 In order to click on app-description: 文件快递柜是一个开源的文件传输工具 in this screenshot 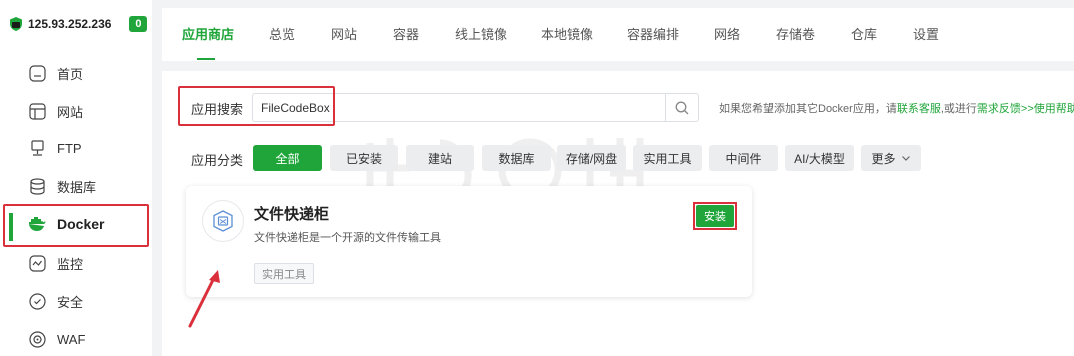, I will do `click(347, 238)`.